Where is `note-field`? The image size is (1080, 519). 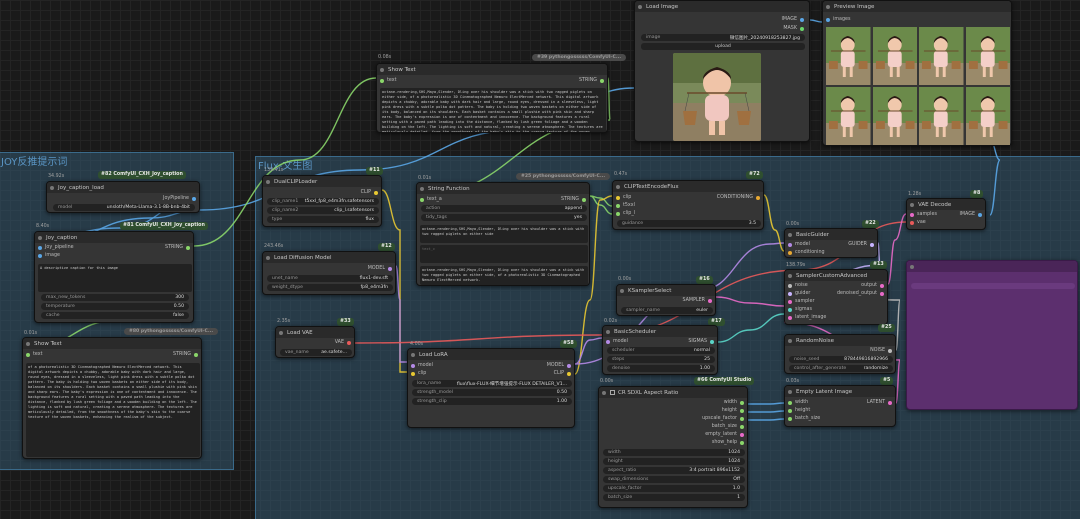 note-field is located at coordinates (993, 286).